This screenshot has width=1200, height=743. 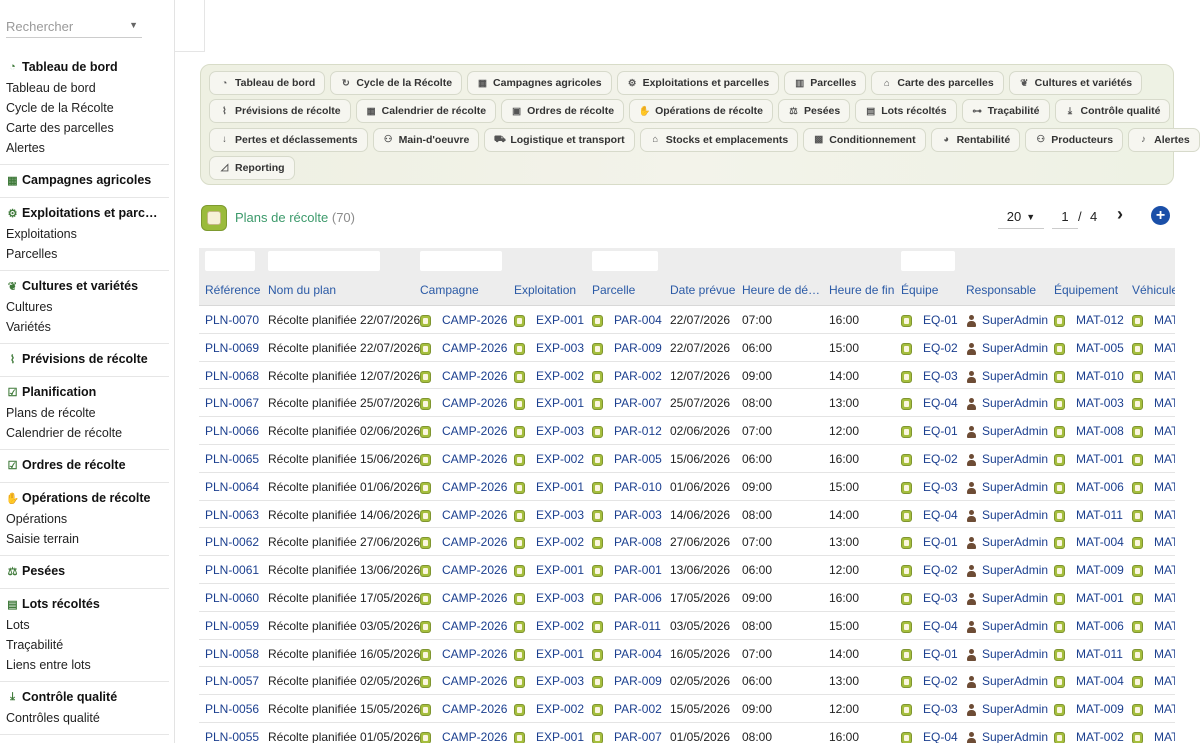 I want to click on reference-link: PLN-0068, so click(x=232, y=376).